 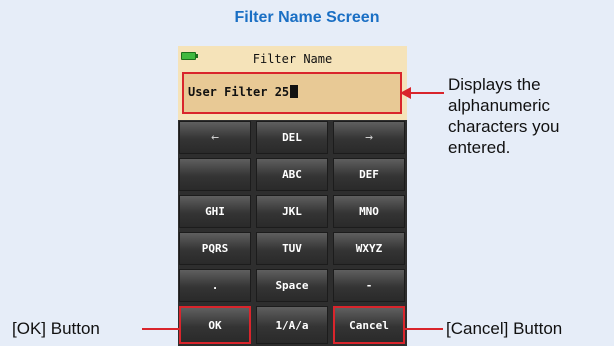 What do you see at coordinates (292, 59) in the screenshot?
I see `screen-title: Filter Name` at bounding box center [292, 59].